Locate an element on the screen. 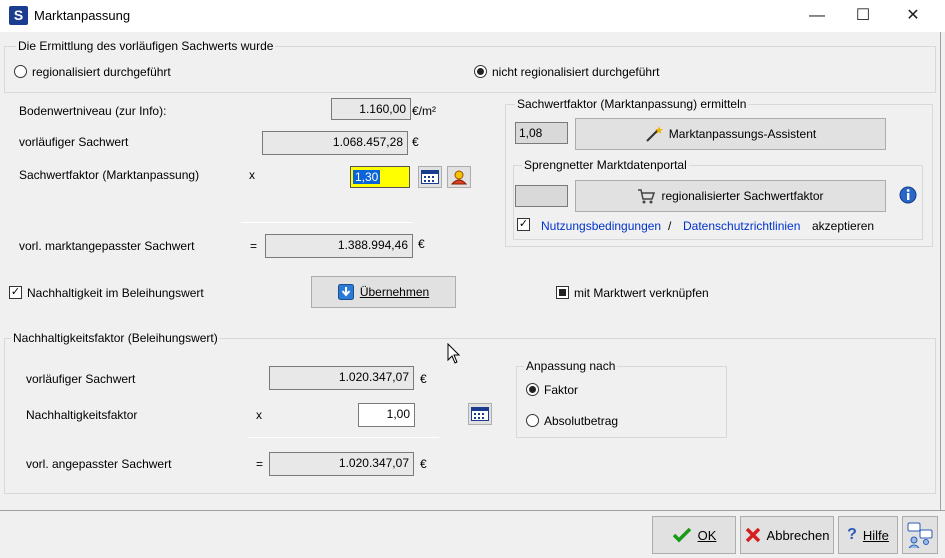 Image resolution: width=945 pixels, height=558 pixels. nachhaltigkeit-checkbox-label: Nachhaltigkeit im Beleihungswert is located at coordinates (115, 293).